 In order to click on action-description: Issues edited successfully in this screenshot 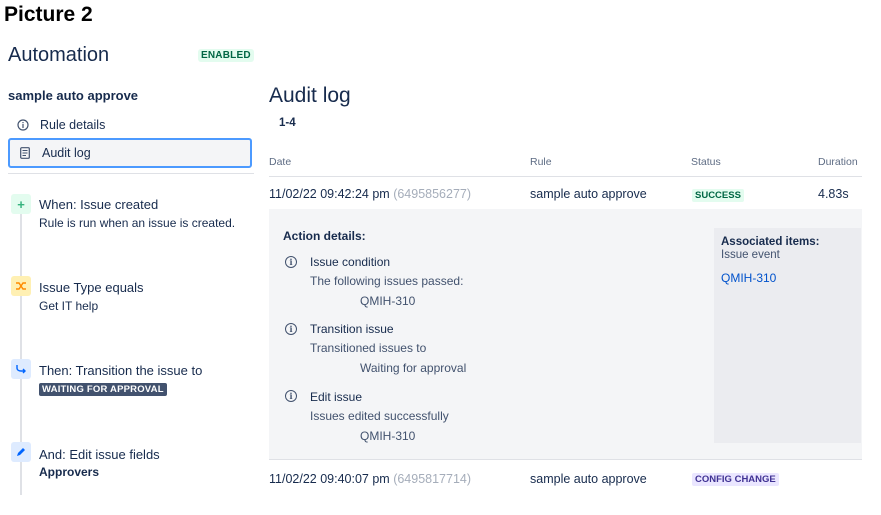, I will do `click(379, 416)`.